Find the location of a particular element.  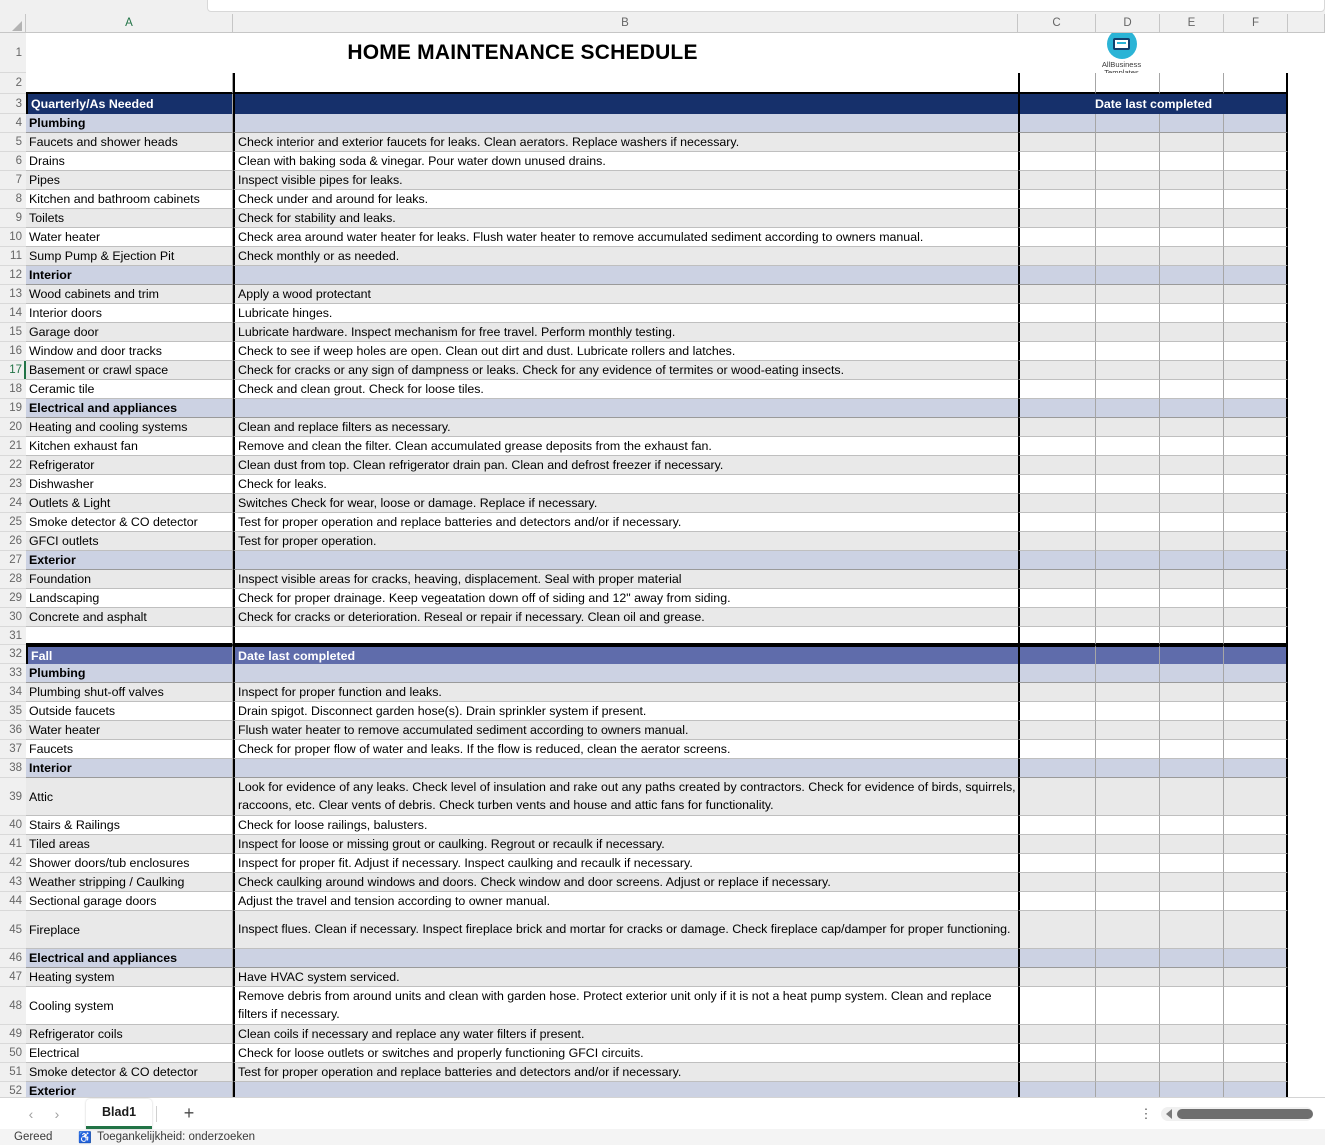

table-row: Interior is located at coordinates (675, 768).